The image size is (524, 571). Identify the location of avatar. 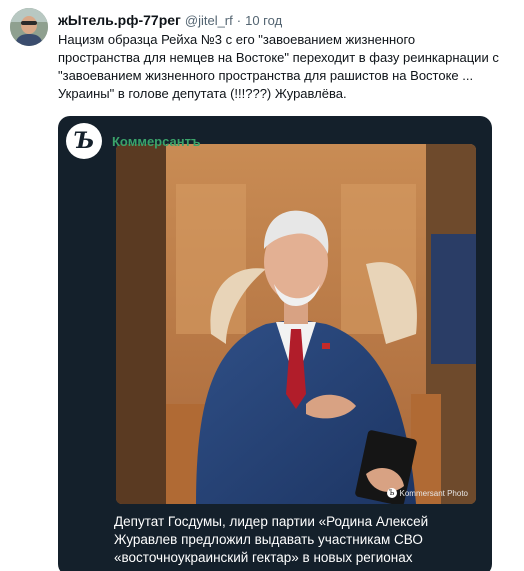
(29, 27).